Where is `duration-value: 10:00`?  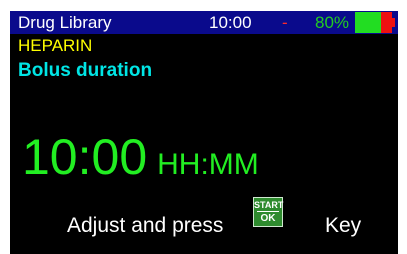 duration-value: 10:00 is located at coordinates (85, 157).